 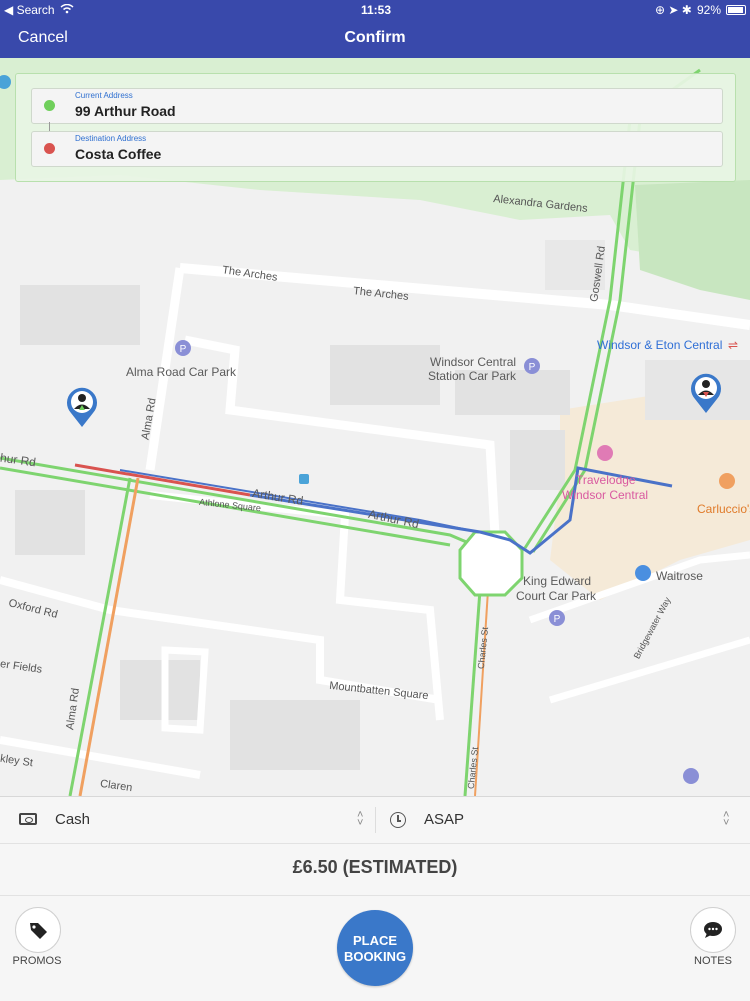 I want to click on current-address-value: 99 Arthur Road, so click(x=125, y=111).